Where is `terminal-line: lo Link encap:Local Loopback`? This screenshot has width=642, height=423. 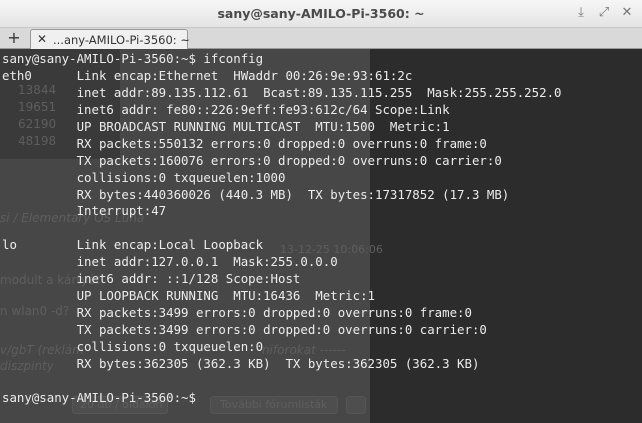 terminal-line: lo Link encap:Local Loopback is located at coordinates (133, 245).